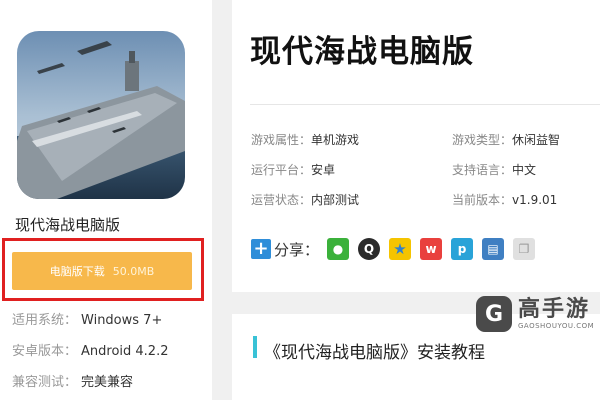  I want to click on attr-platform-label: 运行平台：, so click(281, 170).